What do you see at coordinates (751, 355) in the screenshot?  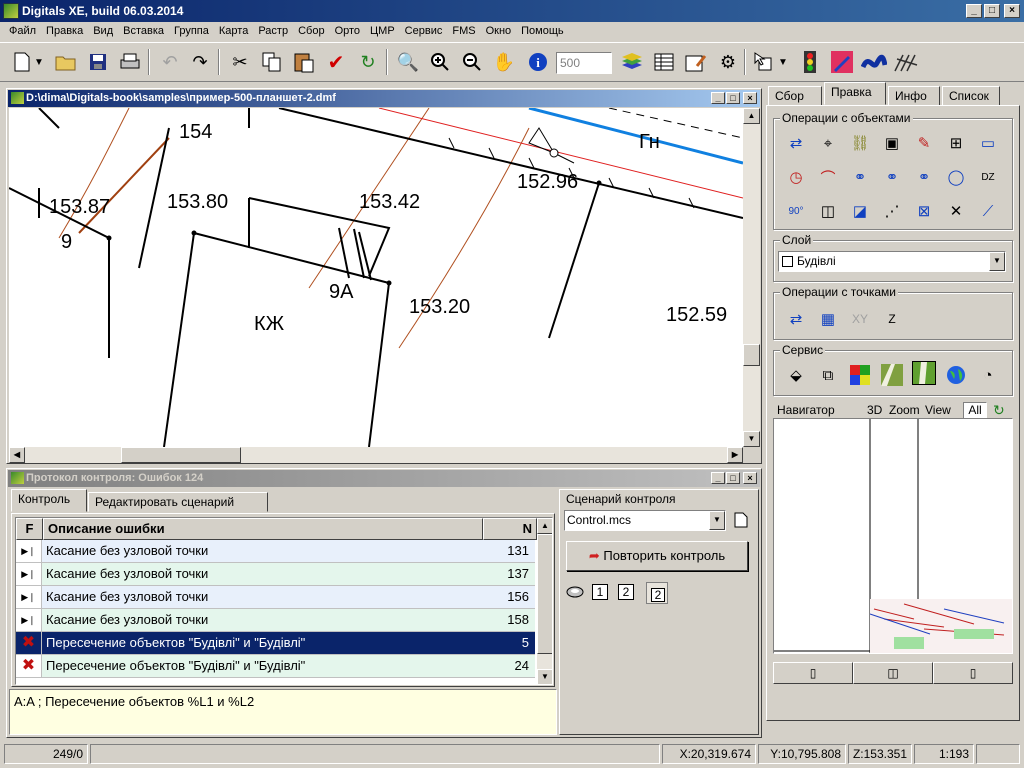 I see `scroll-thumb` at bounding box center [751, 355].